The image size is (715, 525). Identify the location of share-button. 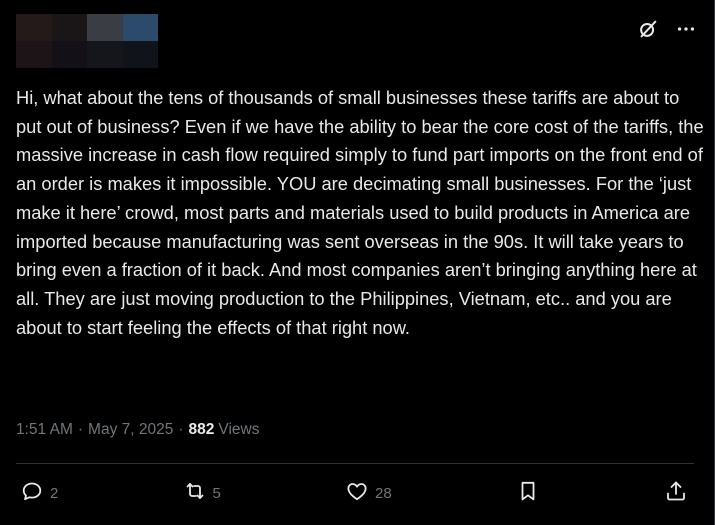
(676, 493).